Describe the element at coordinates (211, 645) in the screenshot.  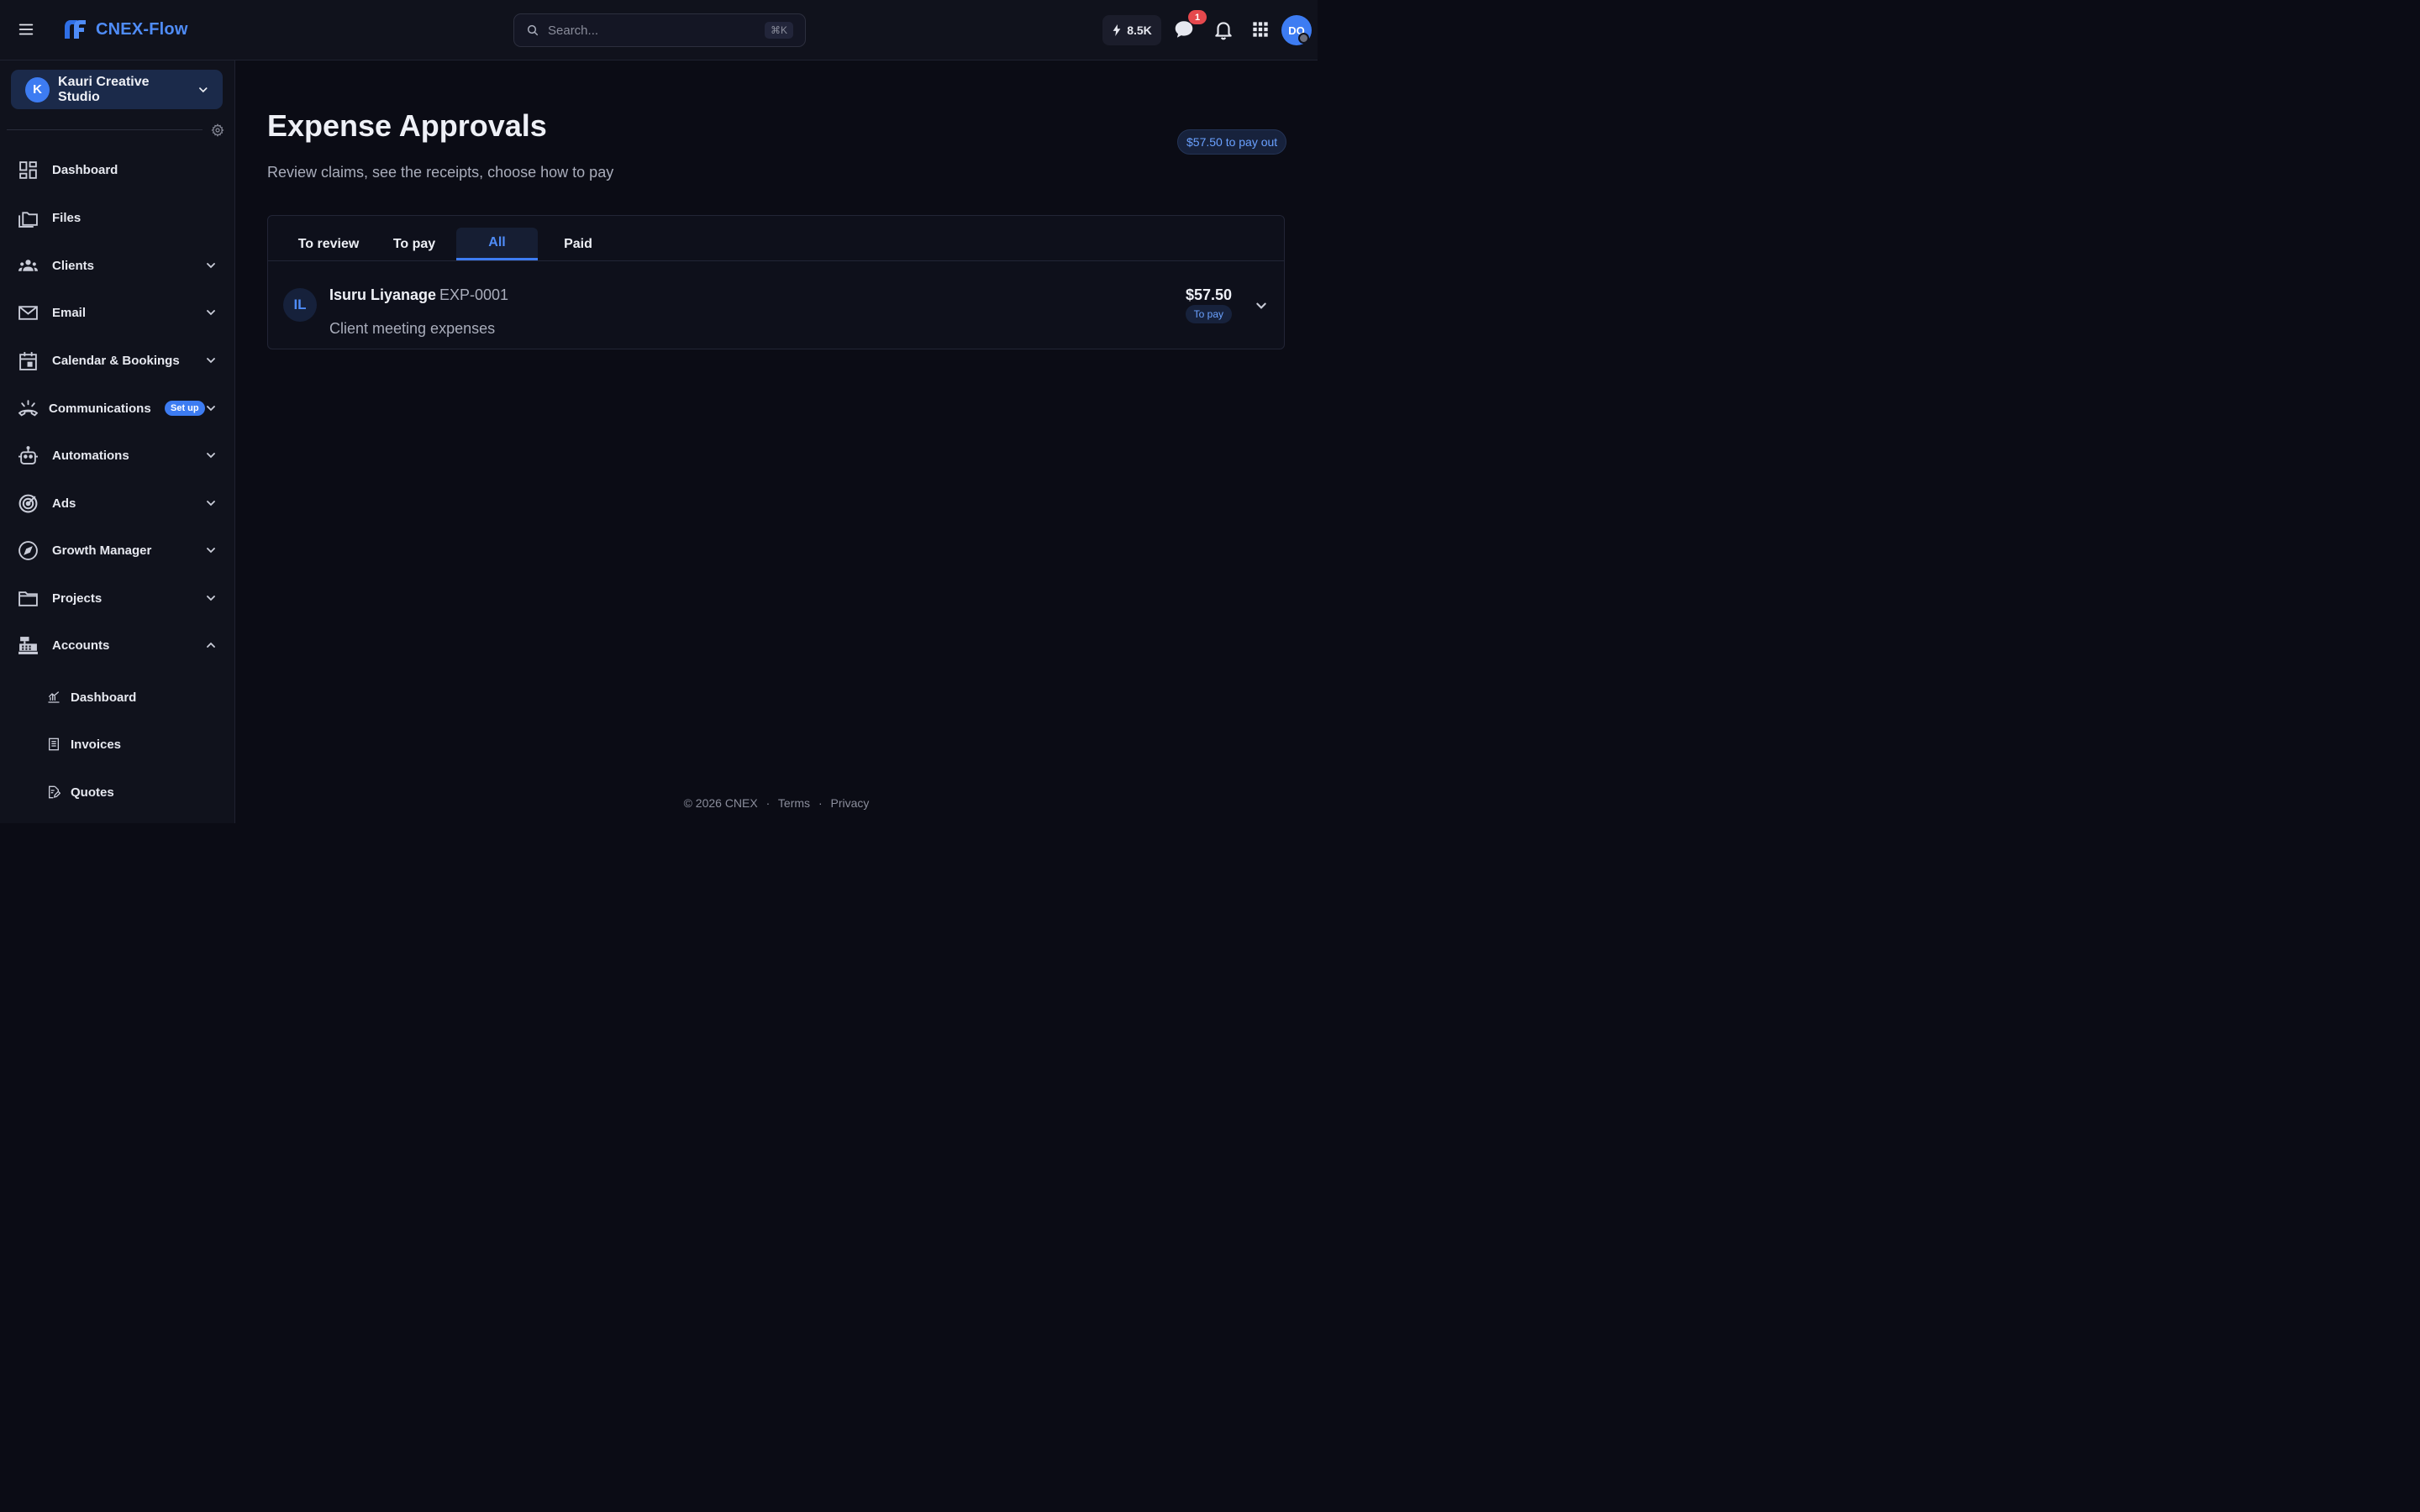
I see `chevron-up-icon` at that location.